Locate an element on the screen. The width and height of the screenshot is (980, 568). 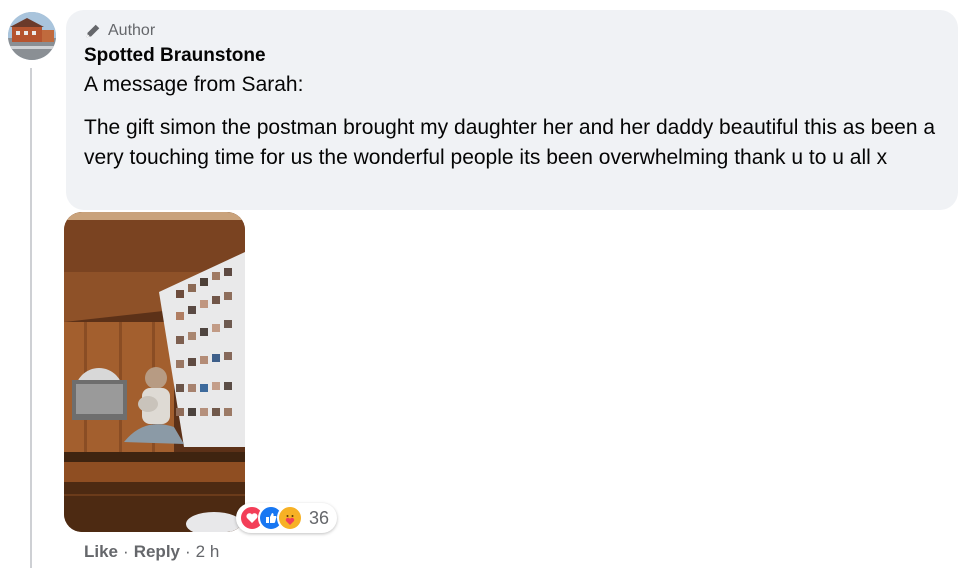
reaction-summary: 36 is located at coordinates (287, 518).